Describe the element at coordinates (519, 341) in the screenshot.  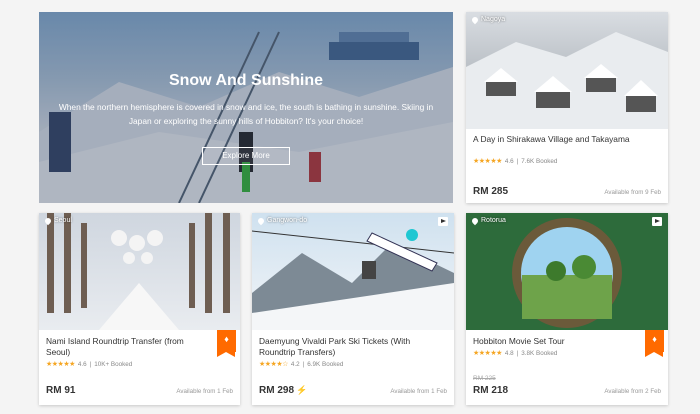
I see `activity-title: Hobbiton Movie Set Tour` at that location.